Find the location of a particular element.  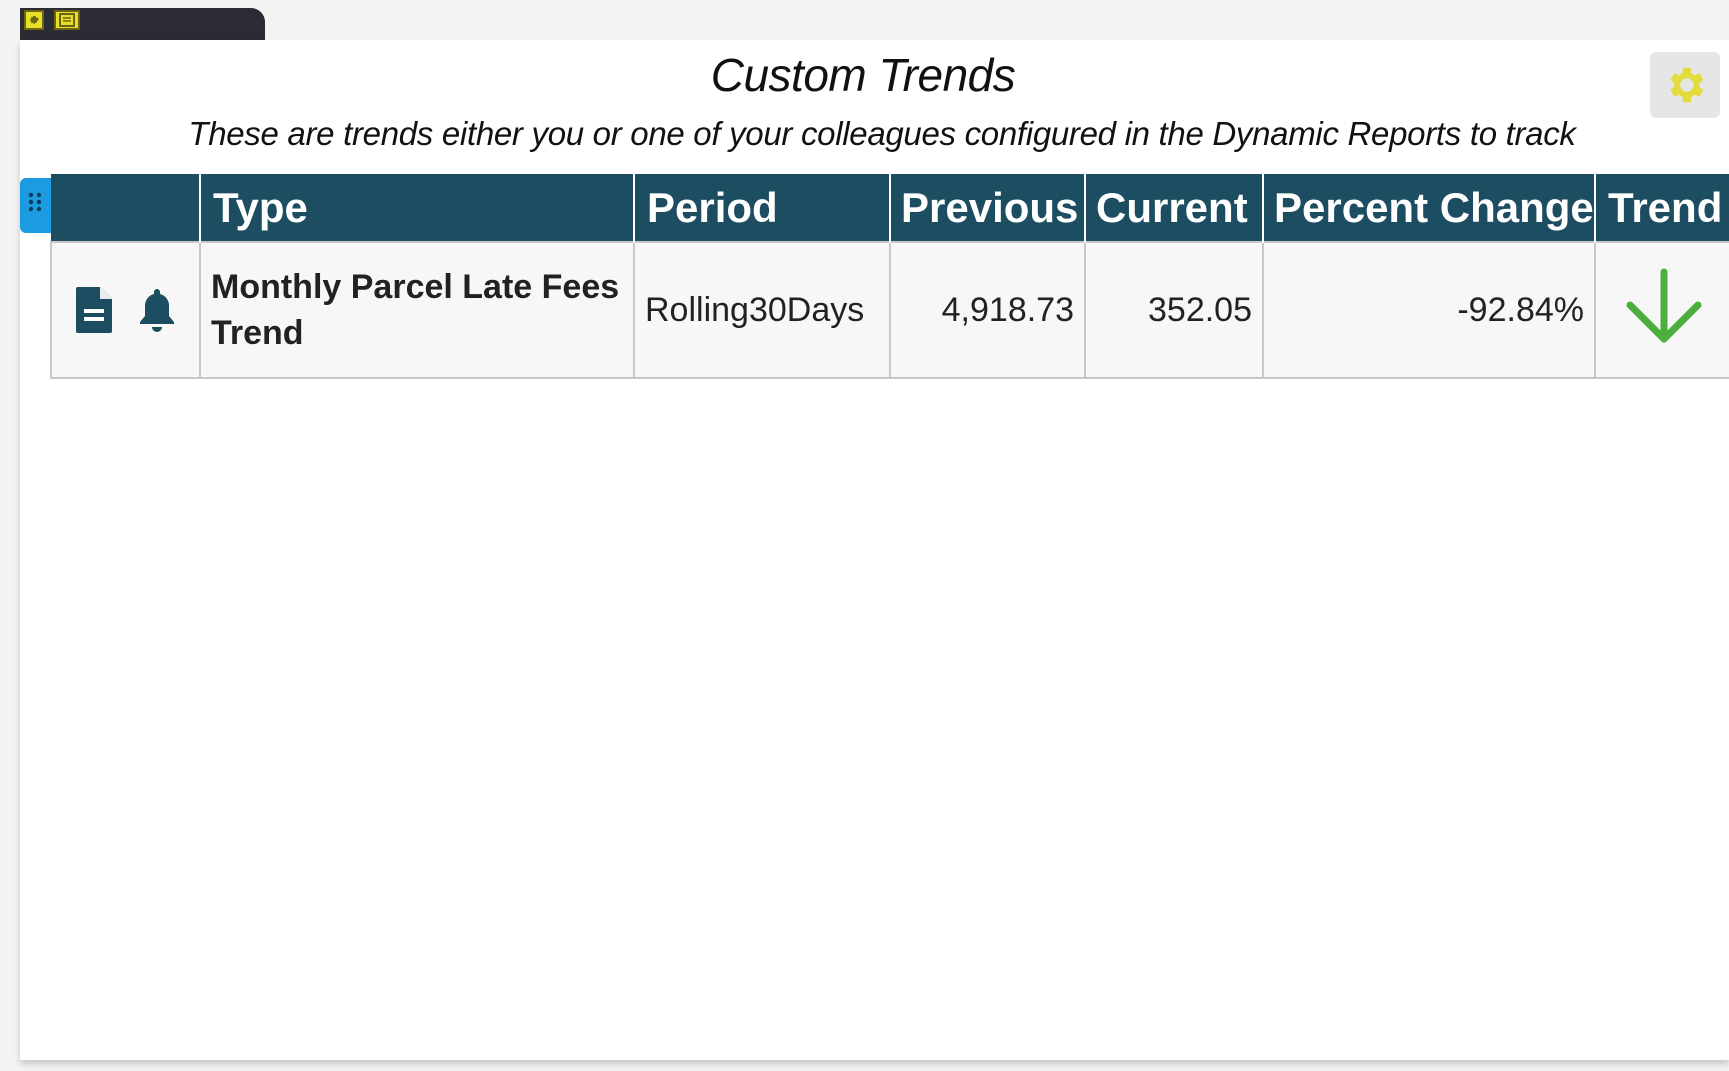

column-header-previous: Previous is located at coordinates (988, 208).